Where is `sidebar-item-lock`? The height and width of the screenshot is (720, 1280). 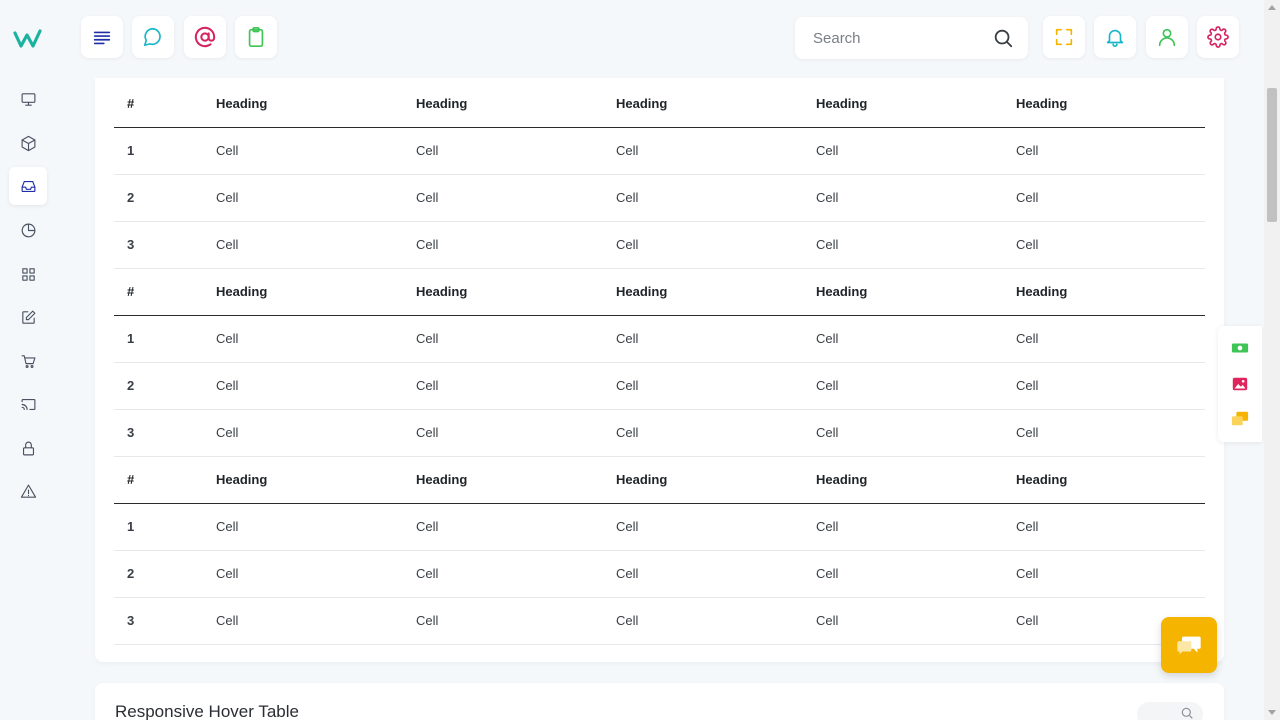 sidebar-item-lock is located at coordinates (28, 448).